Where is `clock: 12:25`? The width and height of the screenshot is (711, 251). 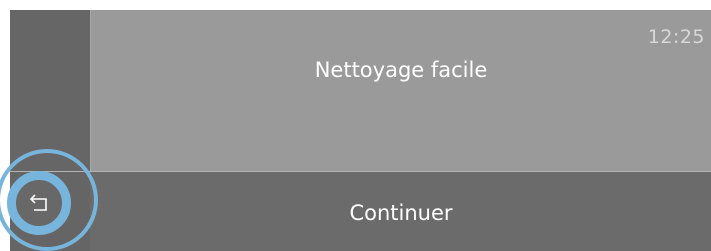
clock: 12:25 is located at coordinates (676, 37).